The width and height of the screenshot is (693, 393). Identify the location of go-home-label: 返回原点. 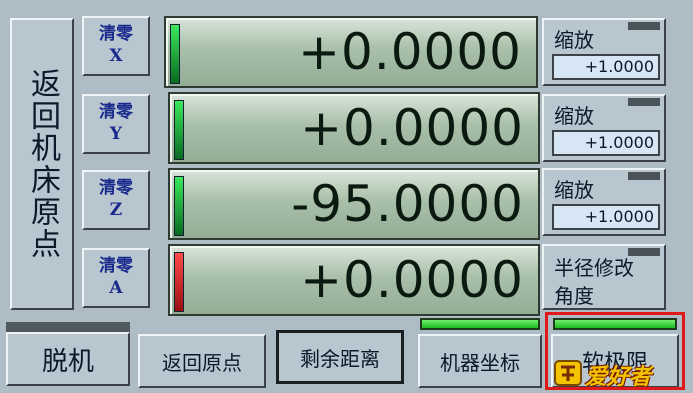
(202, 362).